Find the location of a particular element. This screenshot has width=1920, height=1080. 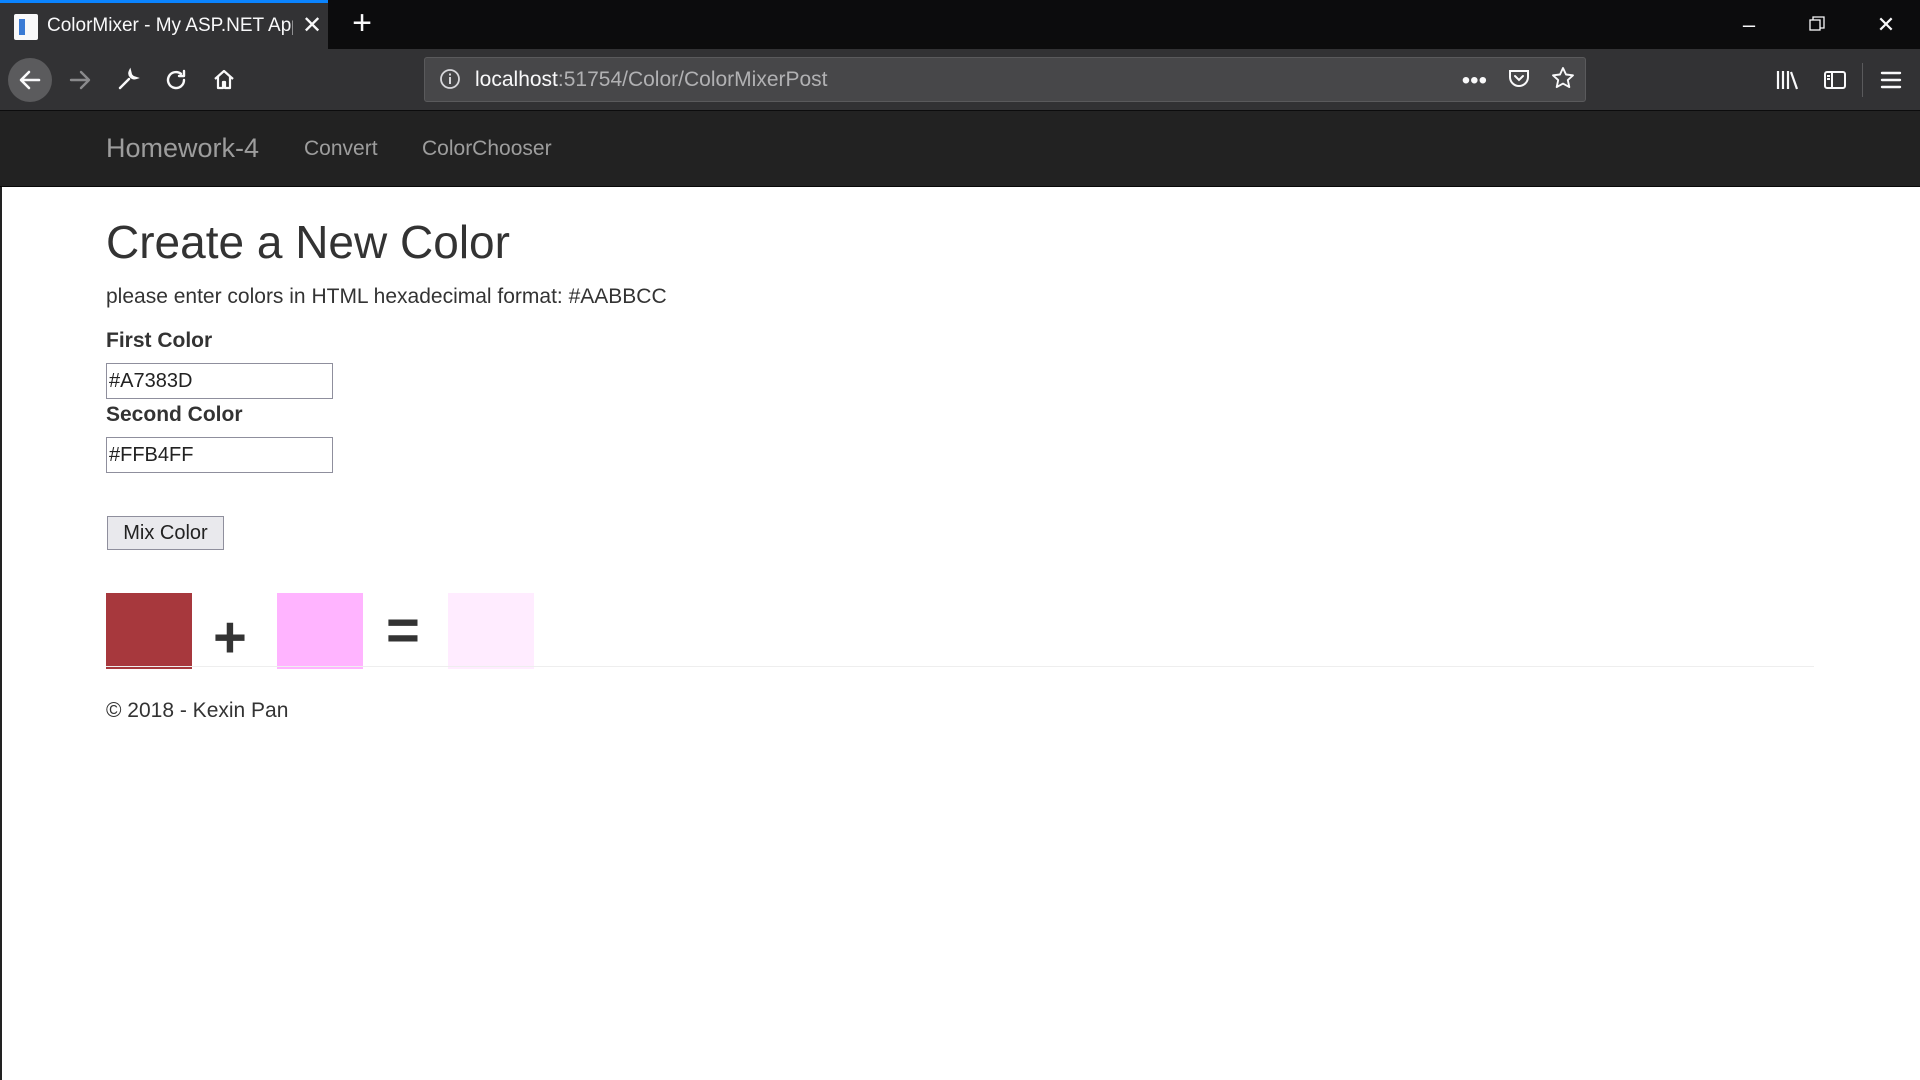

second-color-label: Second Color is located at coordinates (174, 414).